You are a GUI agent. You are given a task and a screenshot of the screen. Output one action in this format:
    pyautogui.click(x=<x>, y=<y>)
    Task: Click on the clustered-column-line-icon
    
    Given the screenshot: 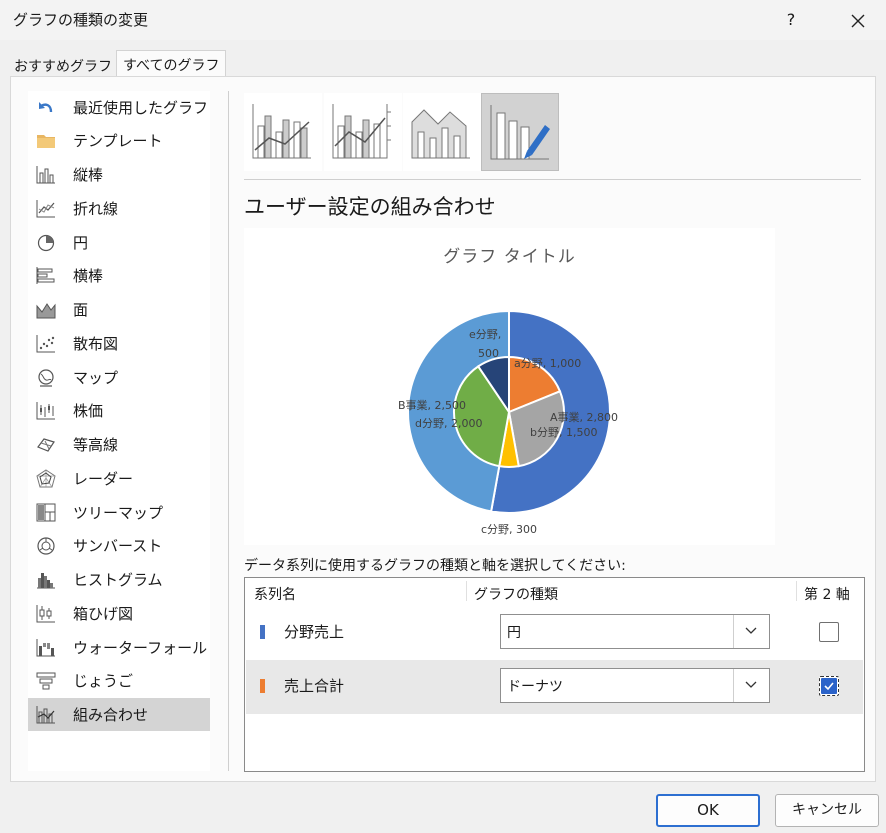 What is the action you would take?
    pyautogui.click(x=281, y=131)
    